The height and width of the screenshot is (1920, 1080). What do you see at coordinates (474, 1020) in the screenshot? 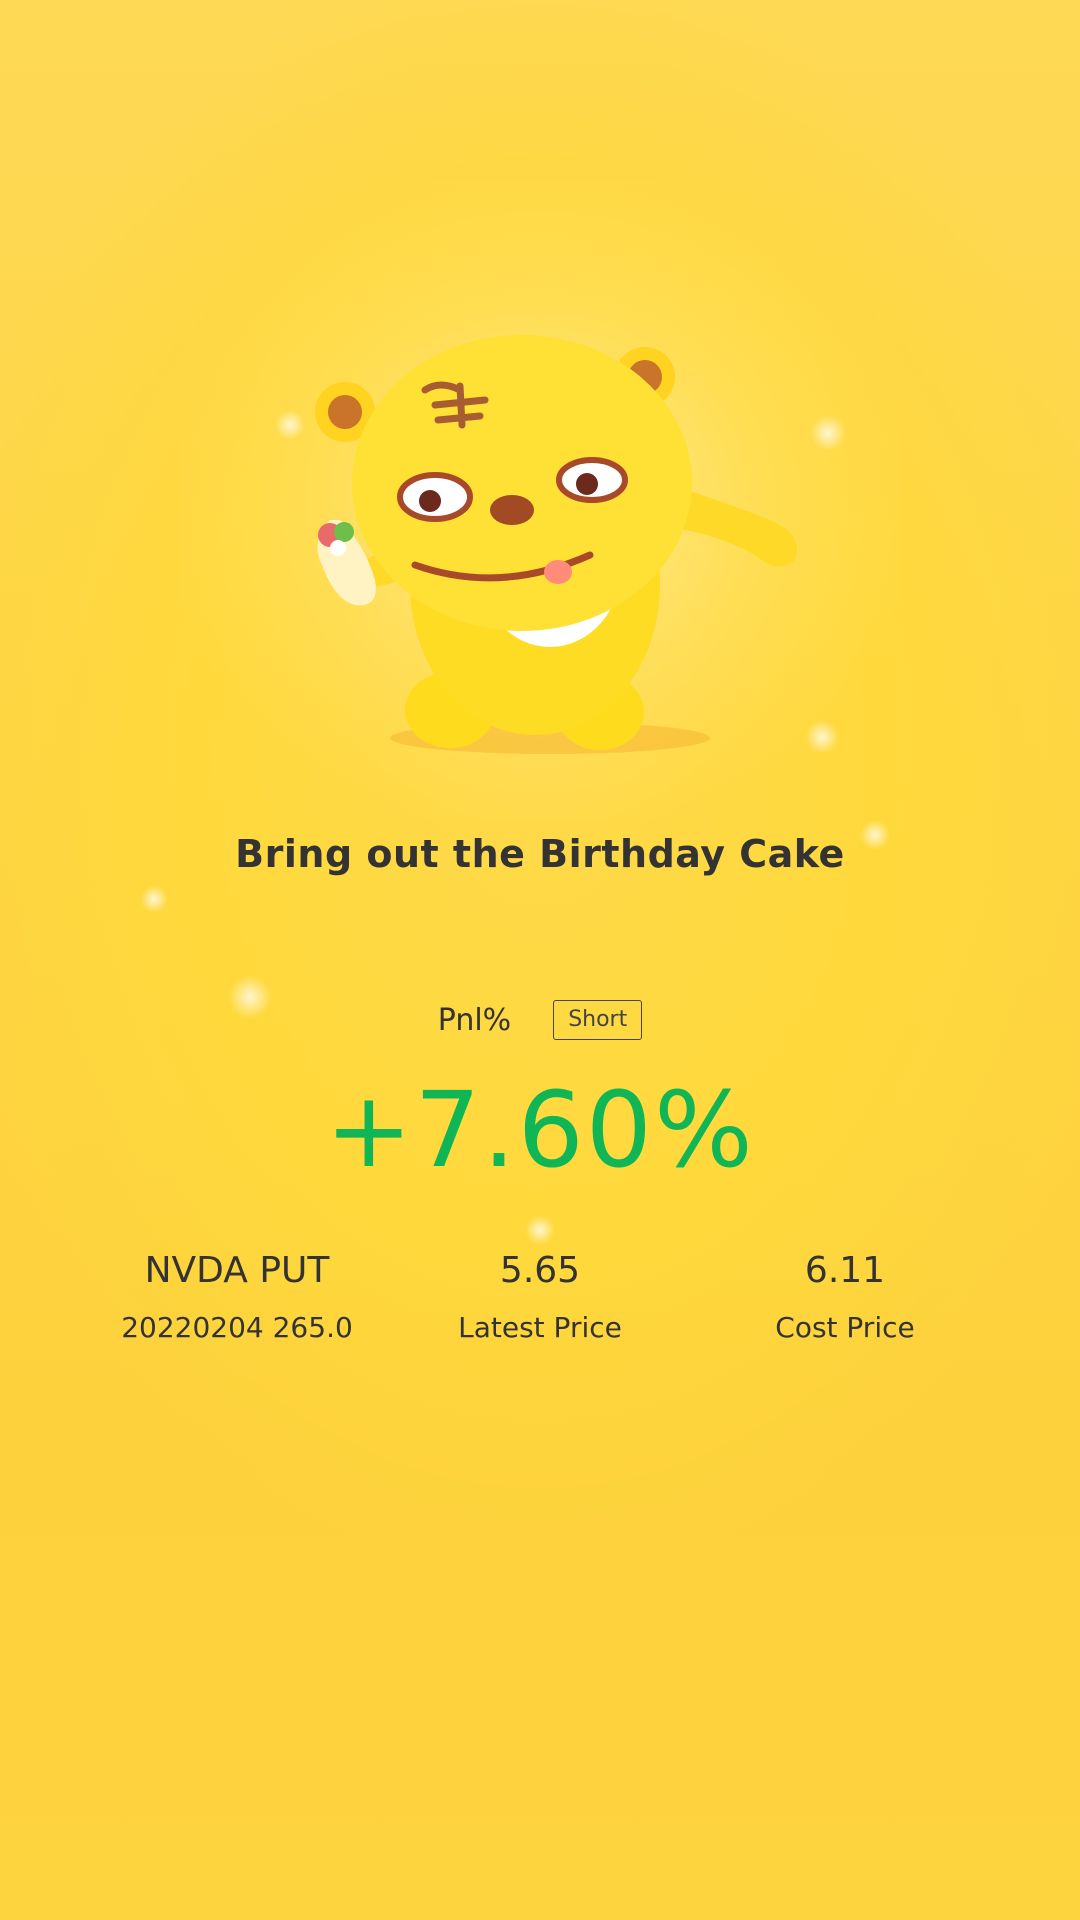
I see `pnl-label: Pnl%` at bounding box center [474, 1020].